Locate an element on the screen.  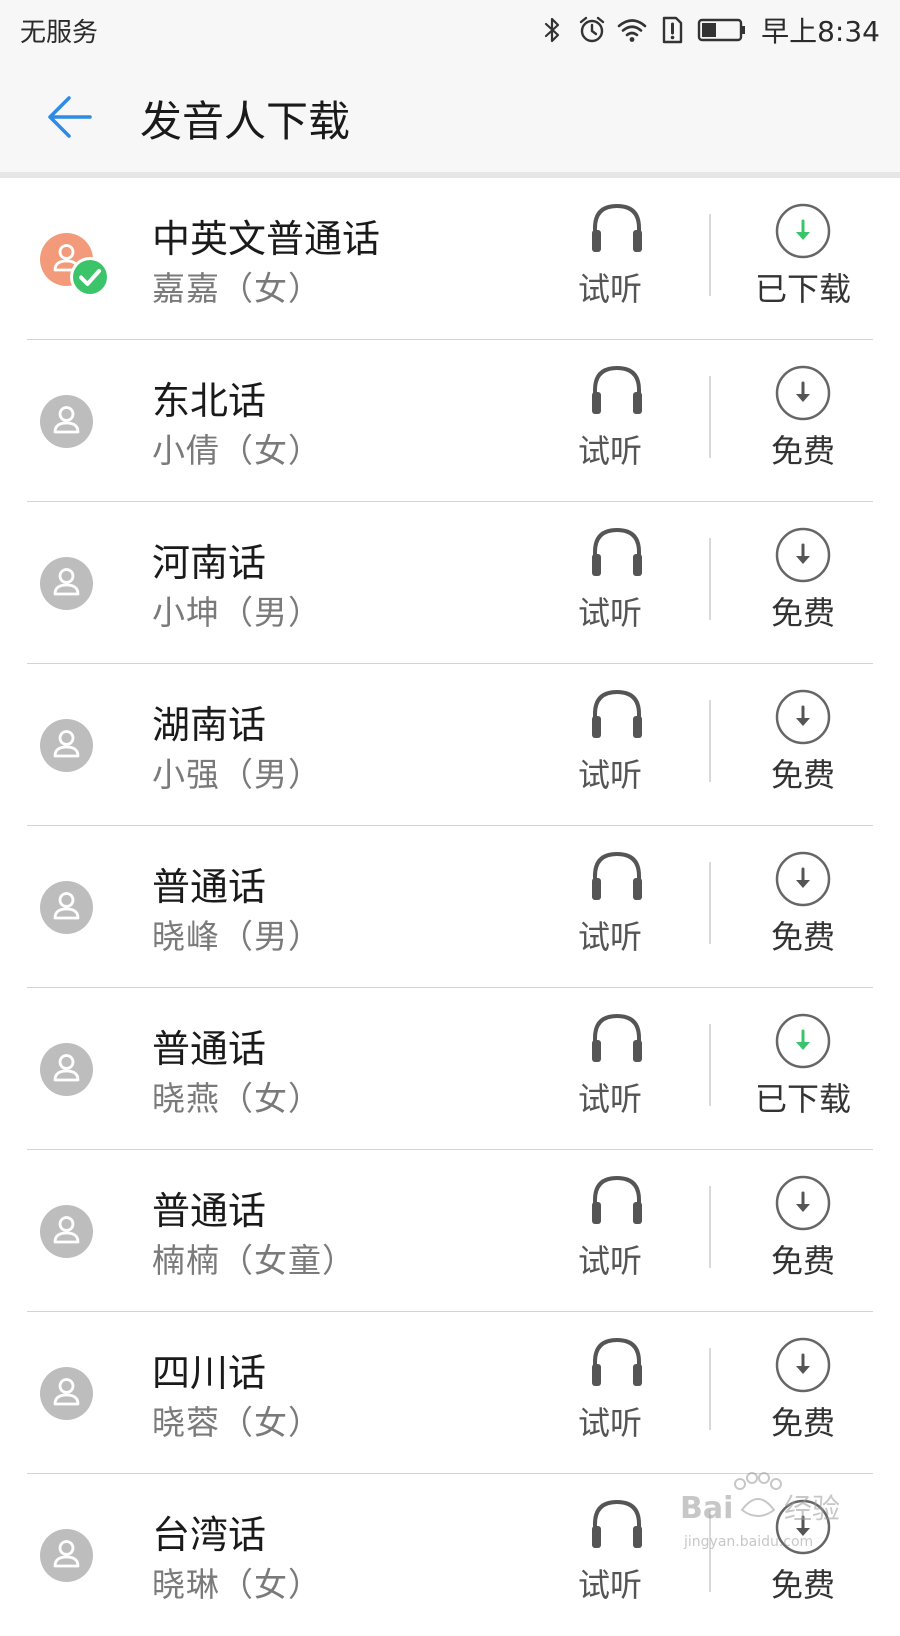
voice-row: 河南话 小坤（男） 试听 免费 is located at coordinates (450, 583).